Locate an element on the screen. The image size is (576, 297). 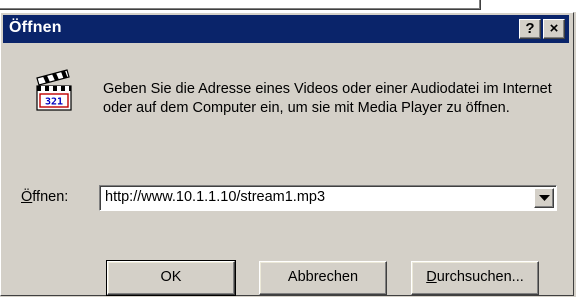
dropdown-arrow-button is located at coordinates (544, 198).